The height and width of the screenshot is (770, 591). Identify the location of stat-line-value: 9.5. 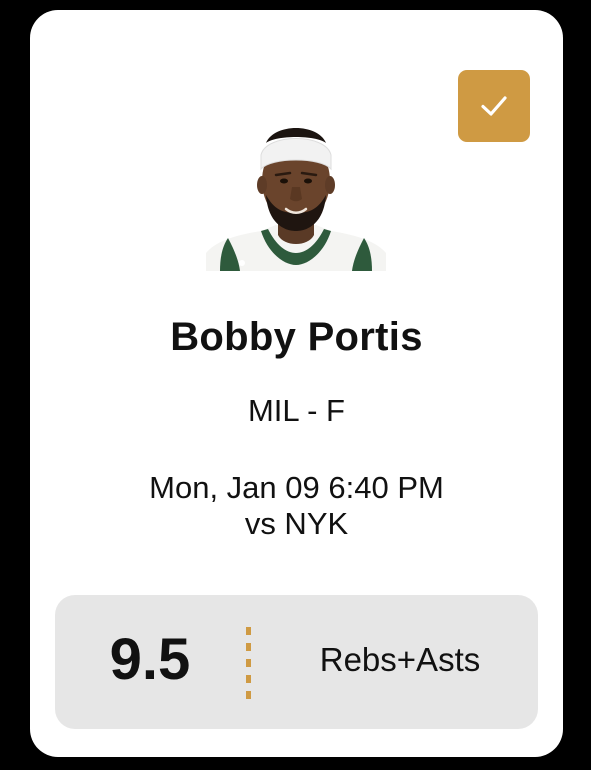
(150, 659).